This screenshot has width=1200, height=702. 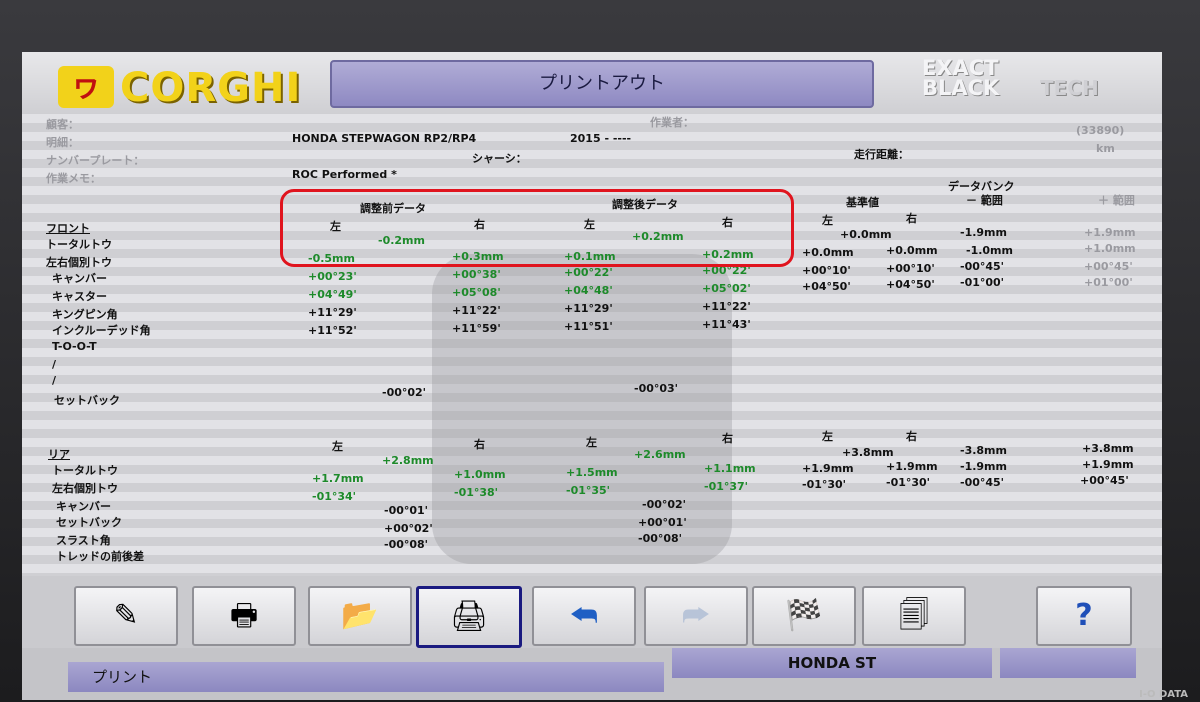 What do you see at coordinates (827, 220) in the screenshot?
I see `std-left-heading: 左` at bounding box center [827, 220].